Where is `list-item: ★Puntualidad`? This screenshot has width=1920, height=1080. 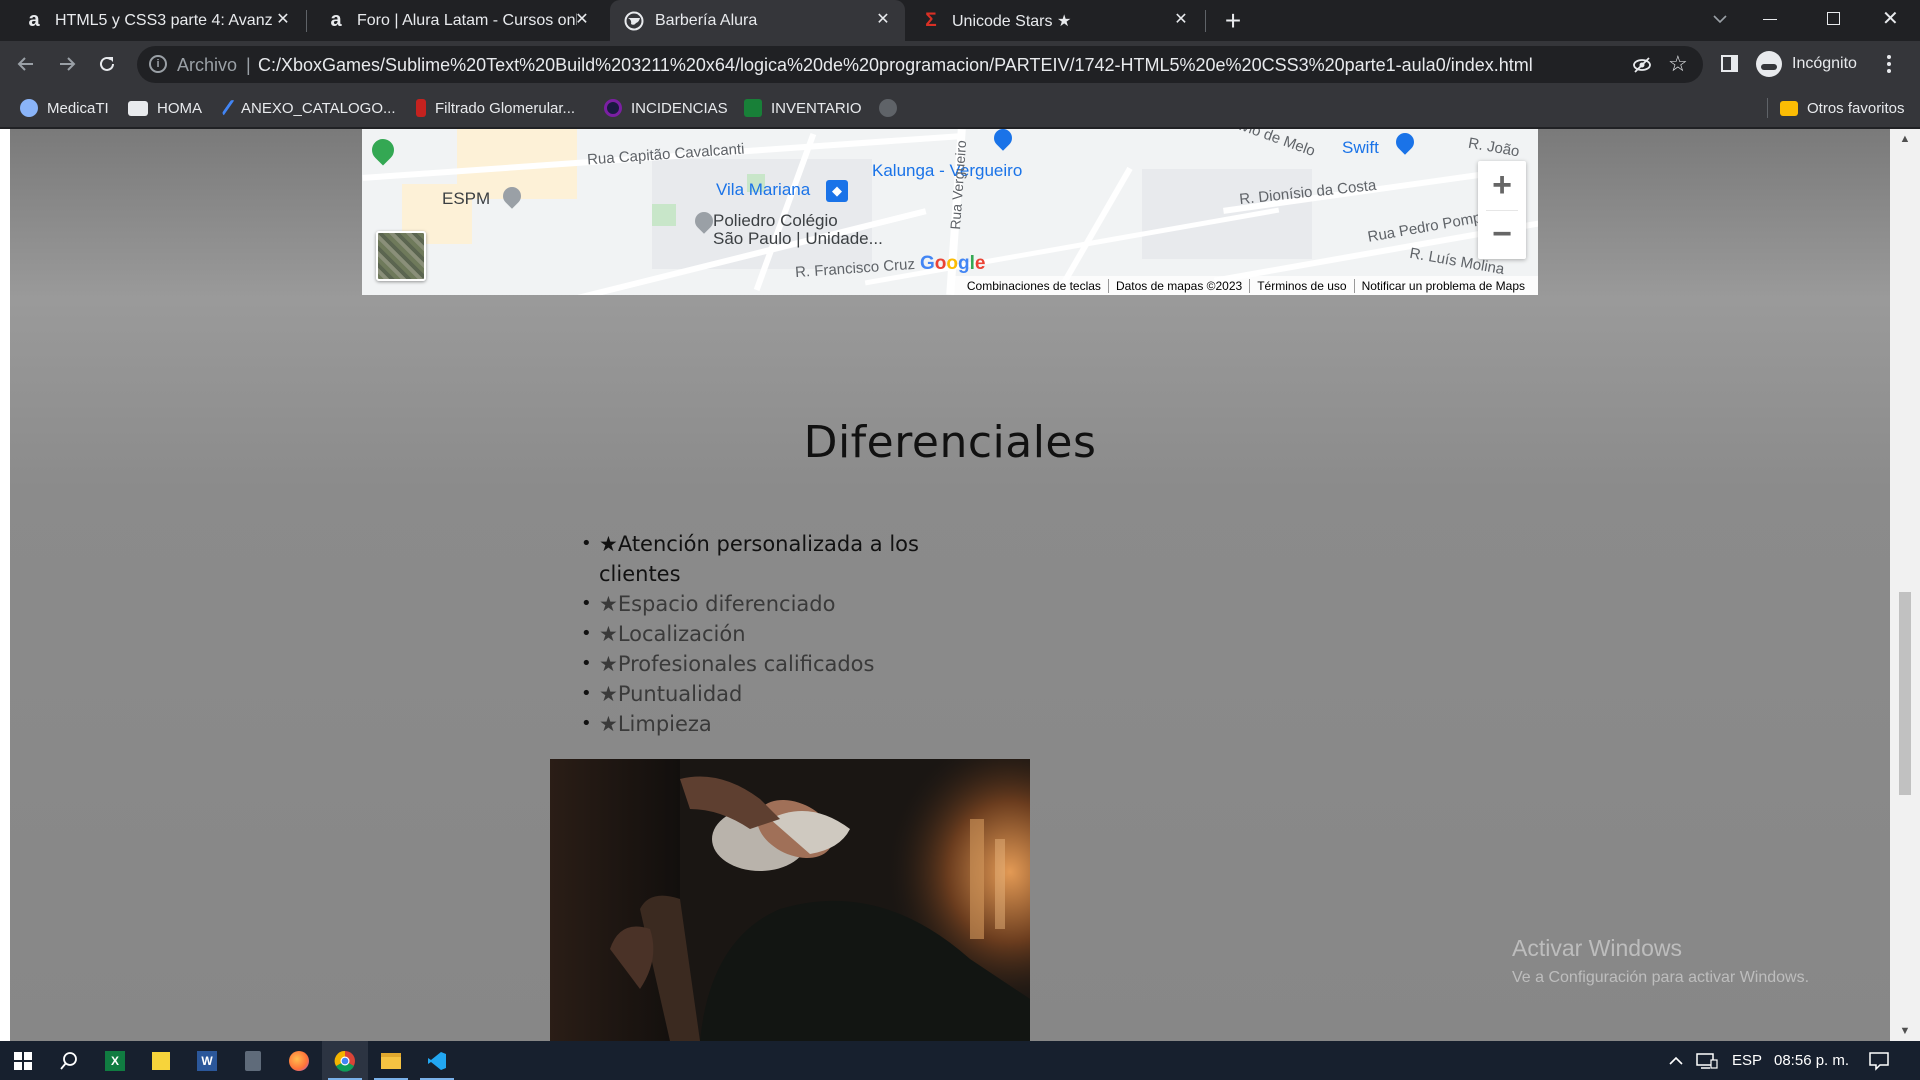 list-item: ★Puntualidad is located at coordinates (760, 694).